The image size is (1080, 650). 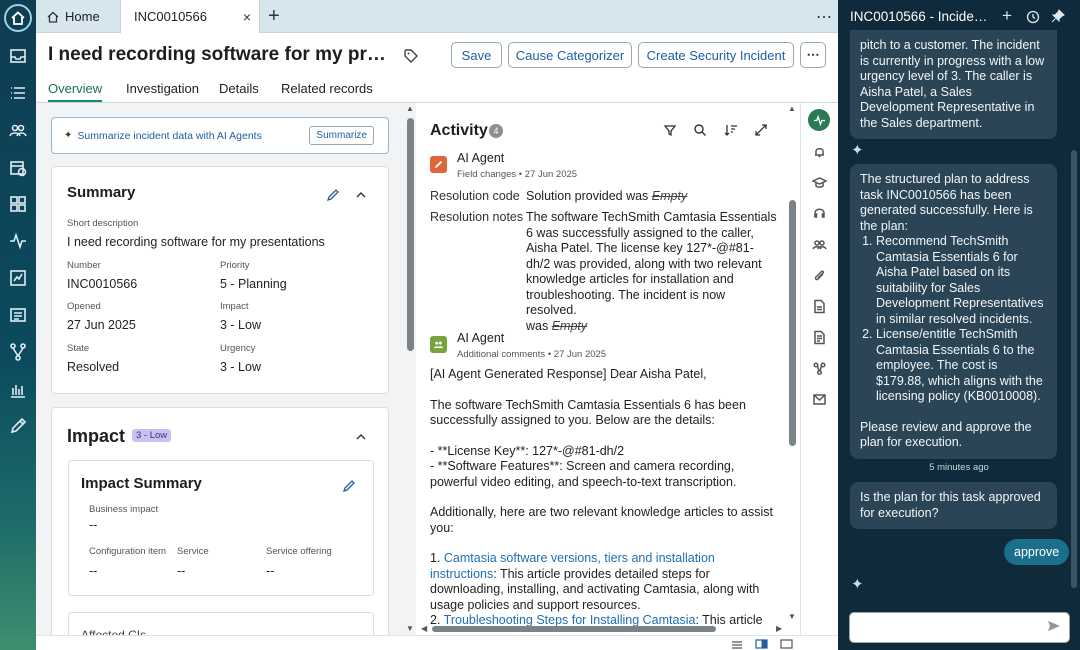 What do you see at coordinates (341, 135) in the screenshot?
I see `summarize-button: Summarize` at bounding box center [341, 135].